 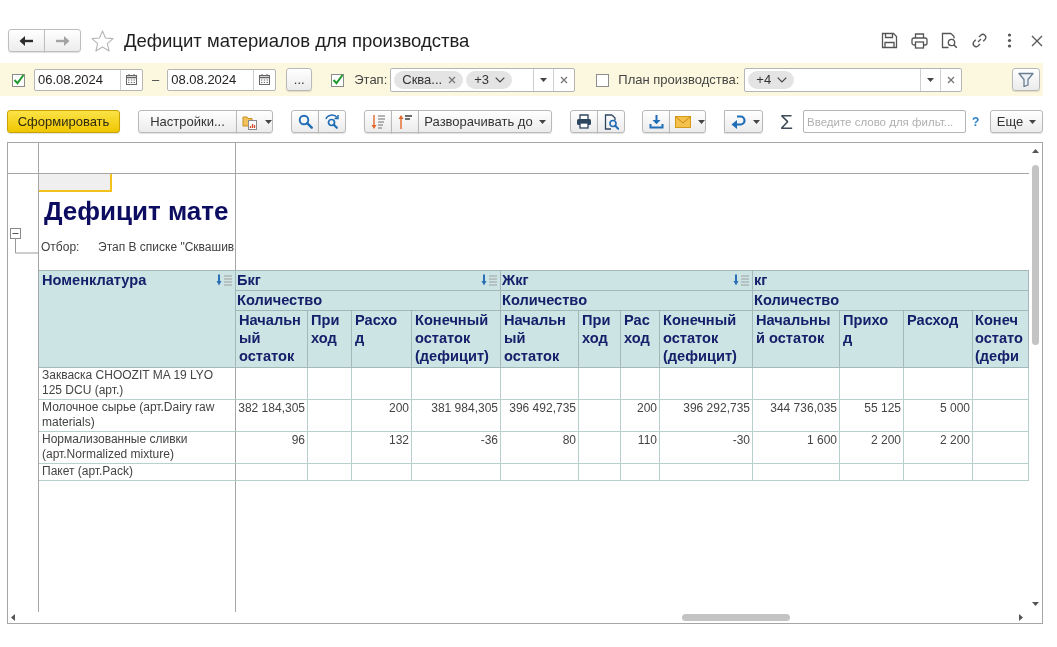 I want to click on send-email-button, so click(x=687, y=121).